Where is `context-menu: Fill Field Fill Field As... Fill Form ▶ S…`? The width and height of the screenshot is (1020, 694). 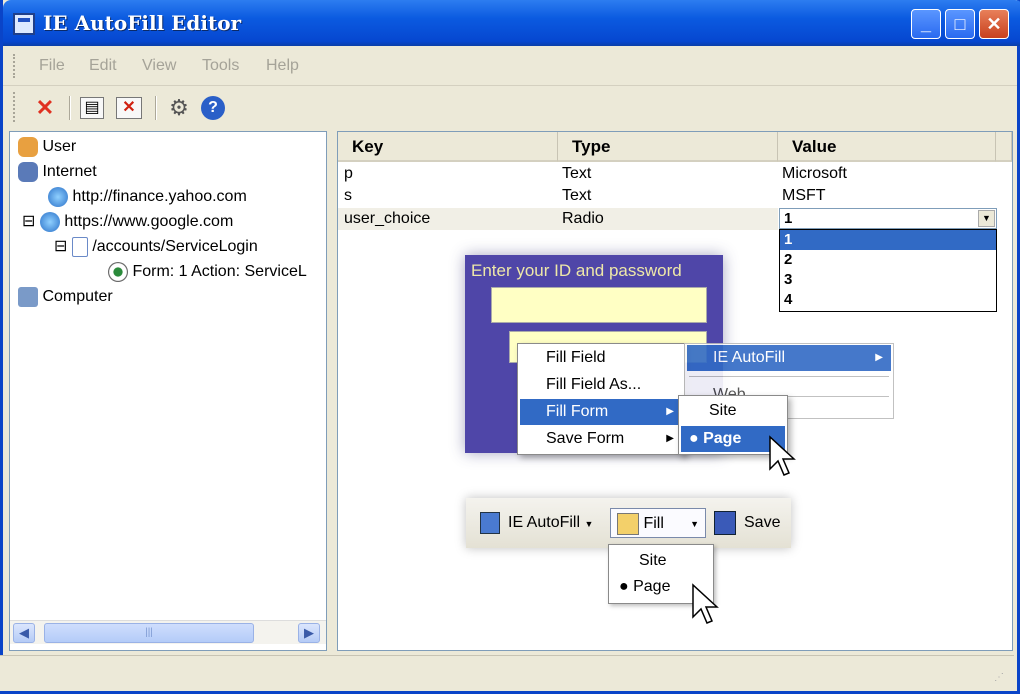
context-menu: Fill Field Fill Field As... Fill Form ▶ S… is located at coordinates (601, 399).